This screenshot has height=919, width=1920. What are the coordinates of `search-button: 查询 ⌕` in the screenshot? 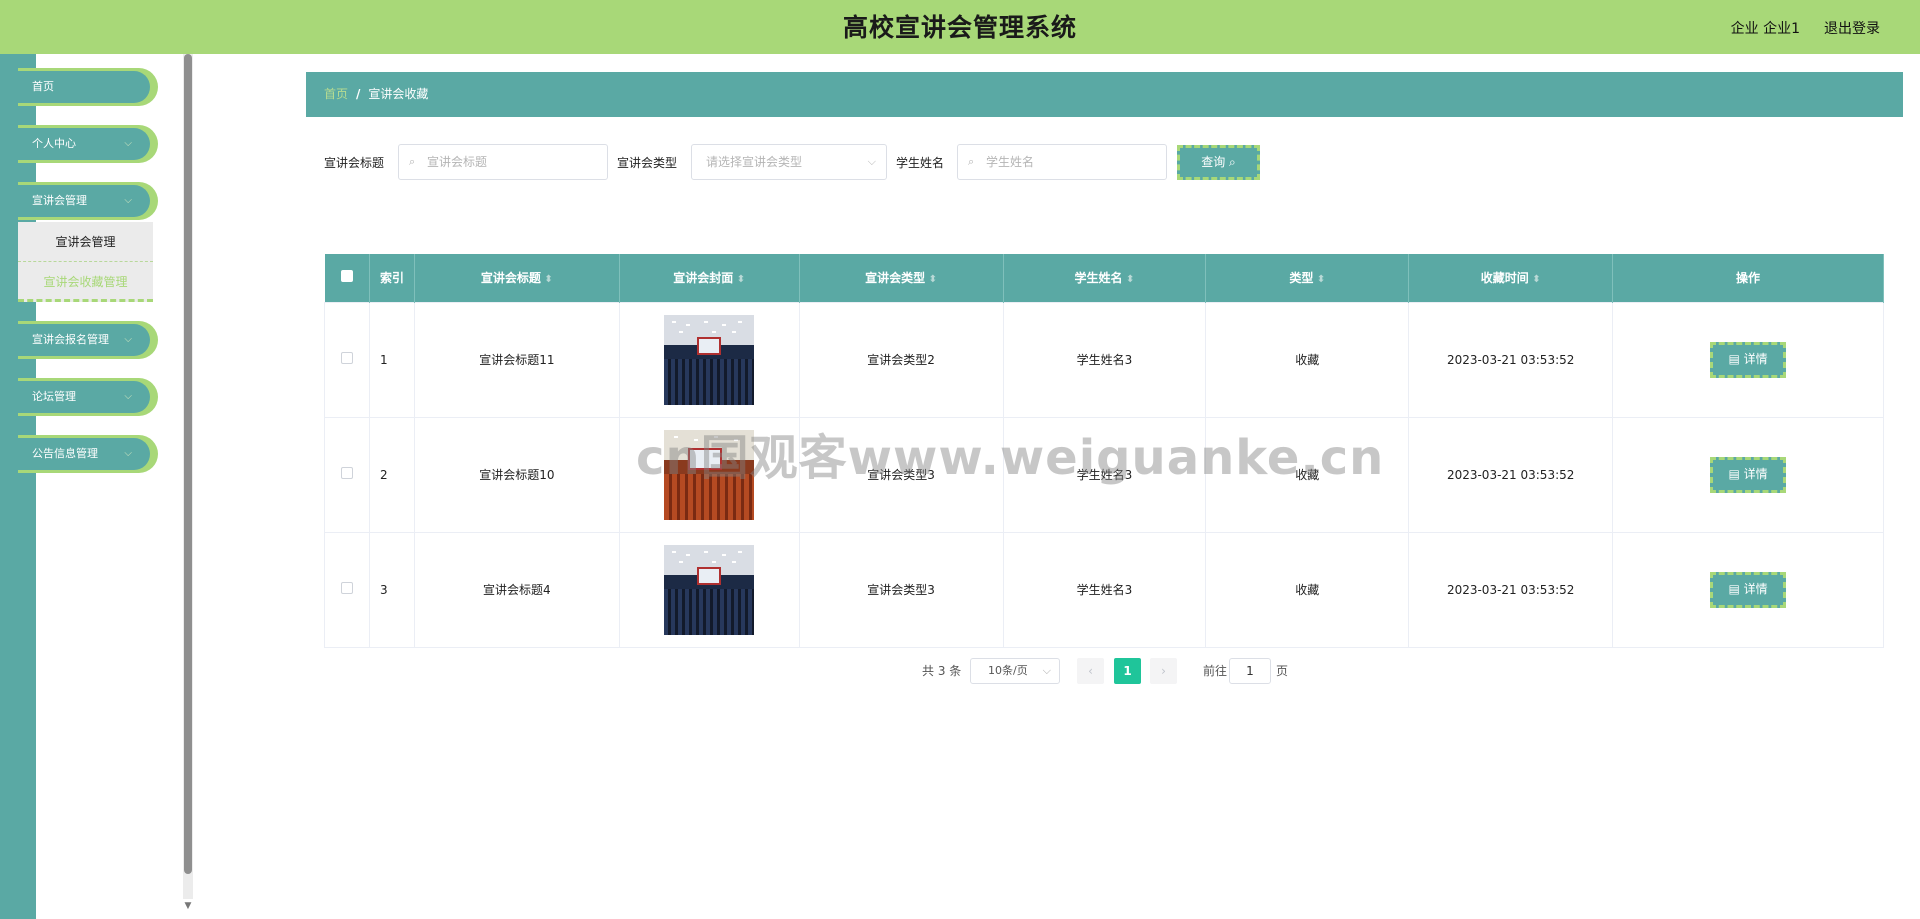 It's located at (1218, 162).